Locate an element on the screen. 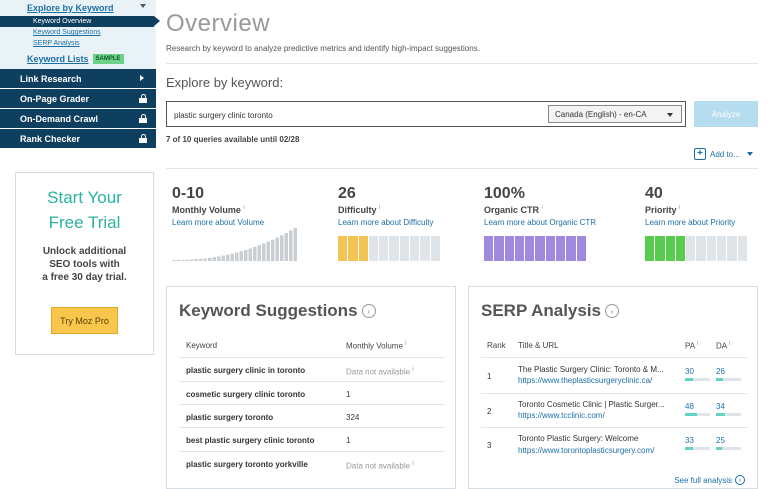 Image resolution: width=768 pixels, height=489 pixels. see-full-analysis-link: See full analysis › is located at coordinates (709, 480).